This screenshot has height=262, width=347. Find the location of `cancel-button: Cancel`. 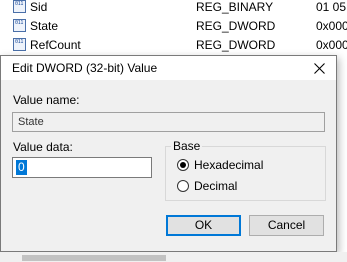

cancel-button: Cancel is located at coordinates (286, 225).